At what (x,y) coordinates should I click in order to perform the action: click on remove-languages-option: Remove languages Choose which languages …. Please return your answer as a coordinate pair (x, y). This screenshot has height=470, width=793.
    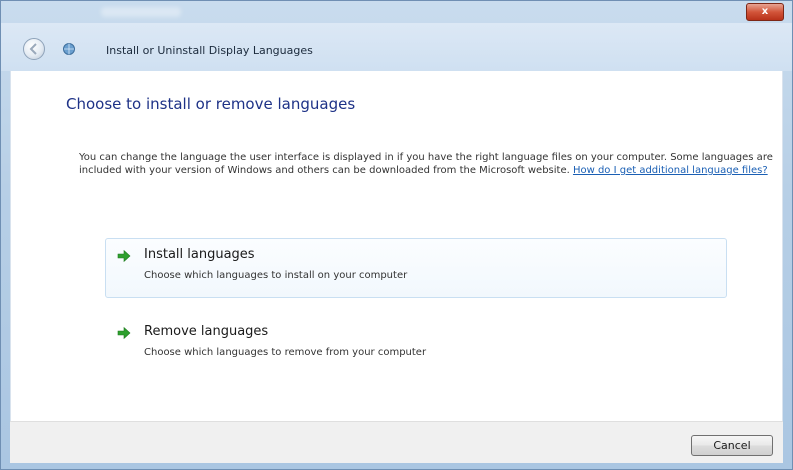
    Looking at the image, I should click on (416, 345).